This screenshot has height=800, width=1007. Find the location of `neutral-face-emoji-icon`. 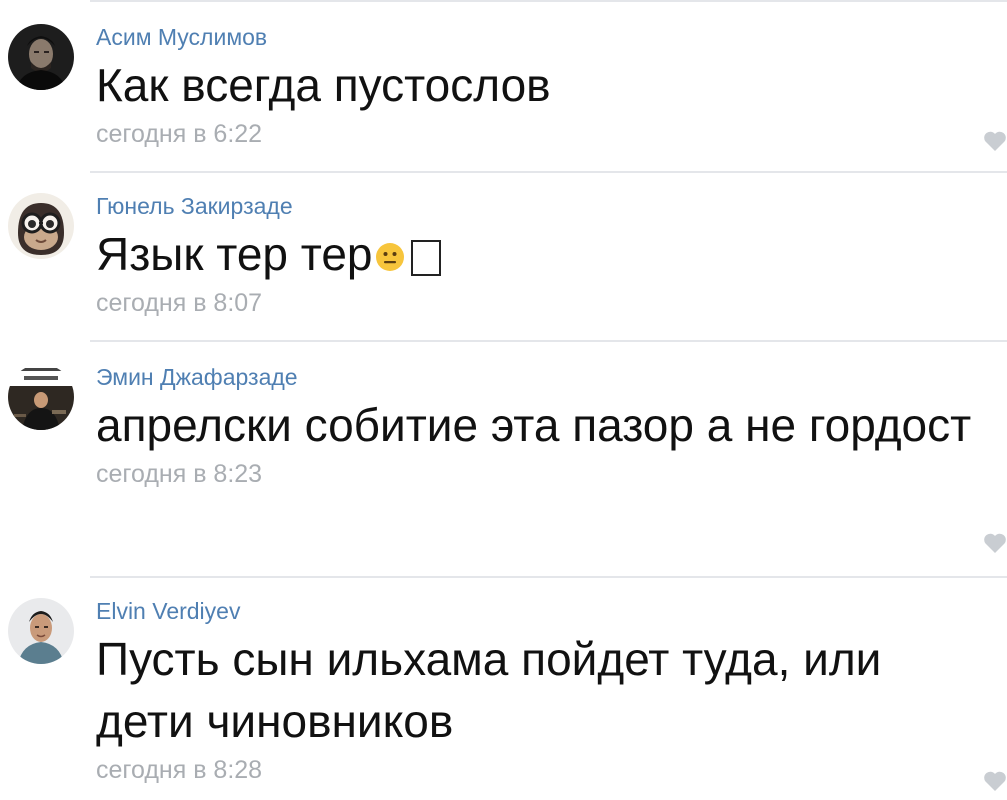

neutral-face-emoji-icon is located at coordinates (390, 248).